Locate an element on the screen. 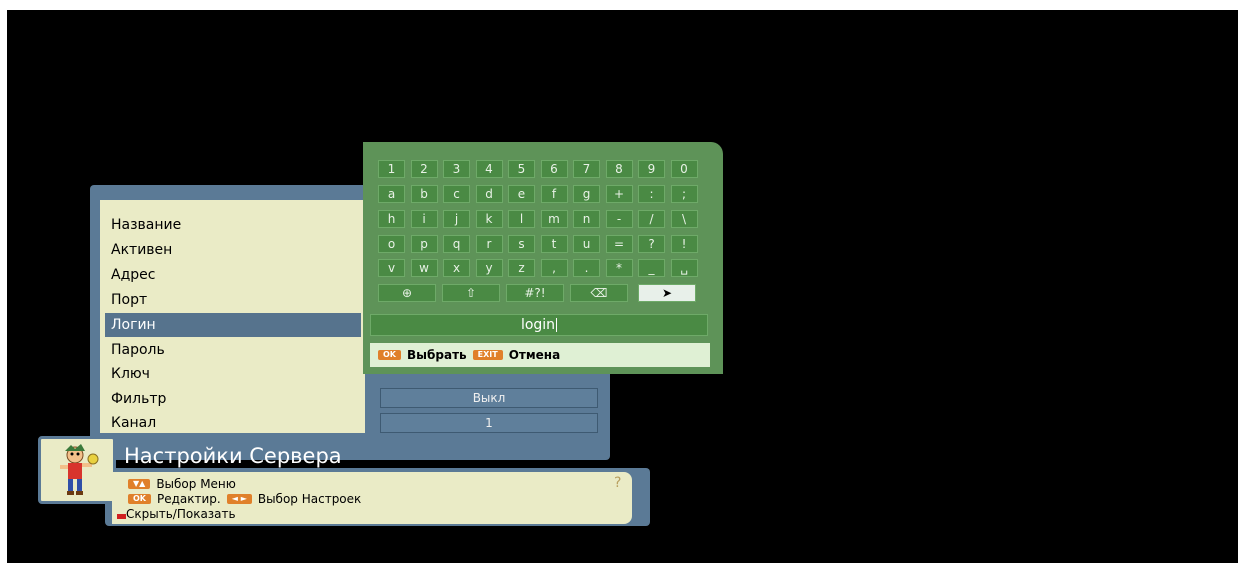  key-2-8: / is located at coordinates (651, 219).